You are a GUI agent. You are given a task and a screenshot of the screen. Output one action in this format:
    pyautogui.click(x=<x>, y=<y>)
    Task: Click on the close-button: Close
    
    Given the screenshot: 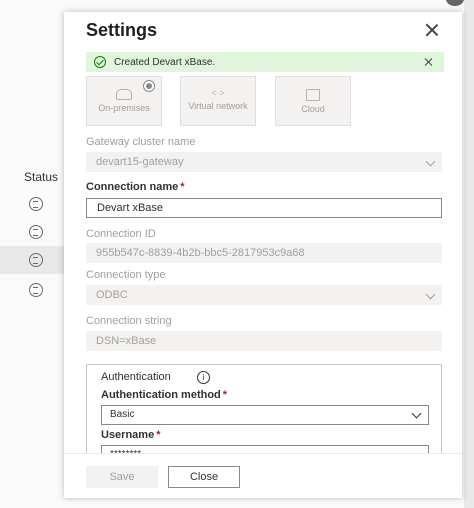 What is the action you would take?
    pyautogui.click(x=204, y=477)
    